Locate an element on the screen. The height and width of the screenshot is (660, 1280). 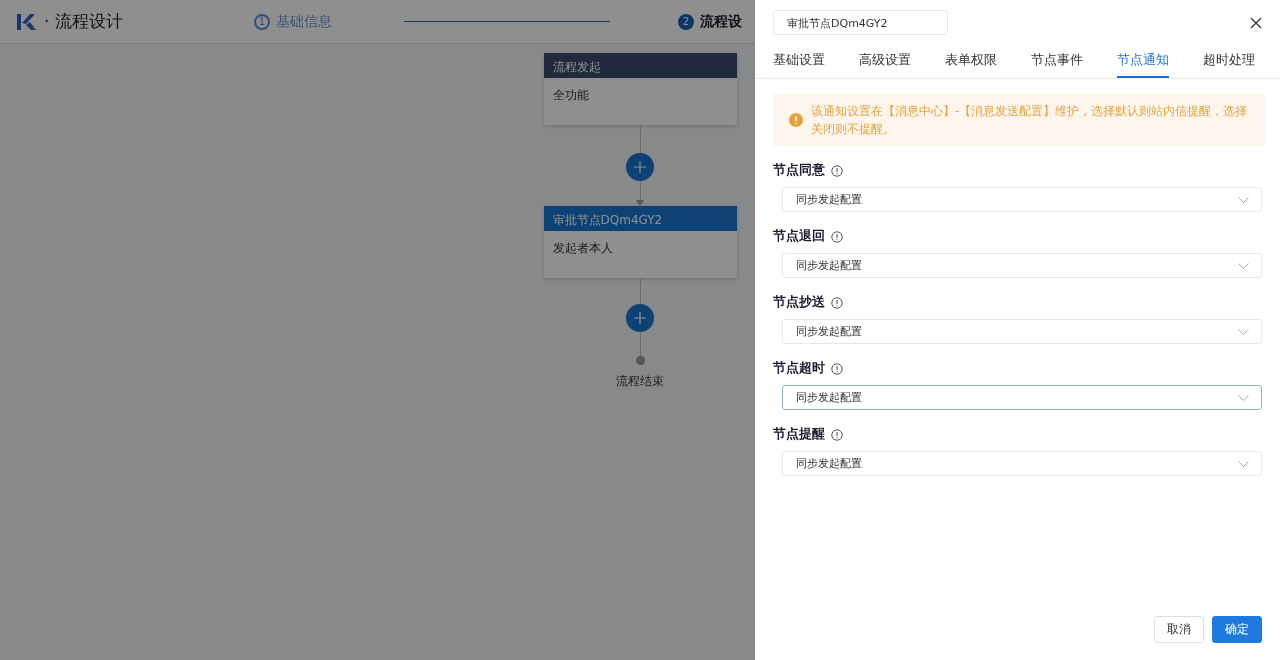
end-label: 流程结束 is located at coordinates (640, 381).